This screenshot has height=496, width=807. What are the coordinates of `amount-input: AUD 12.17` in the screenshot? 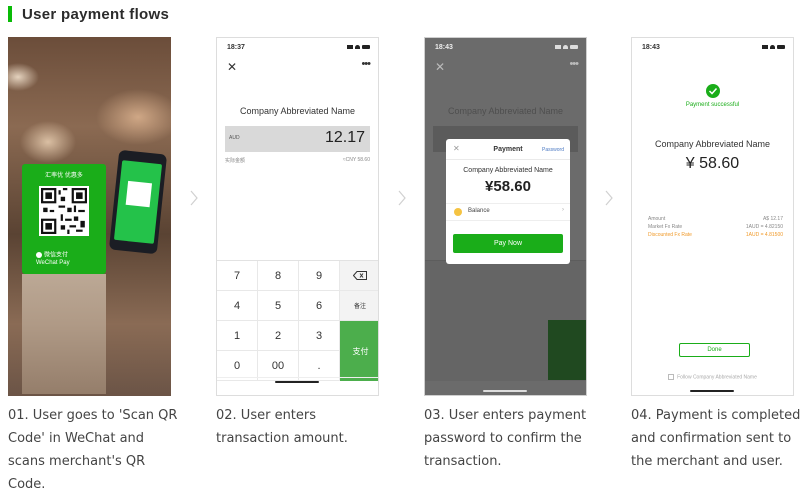 It's located at (297, 139).